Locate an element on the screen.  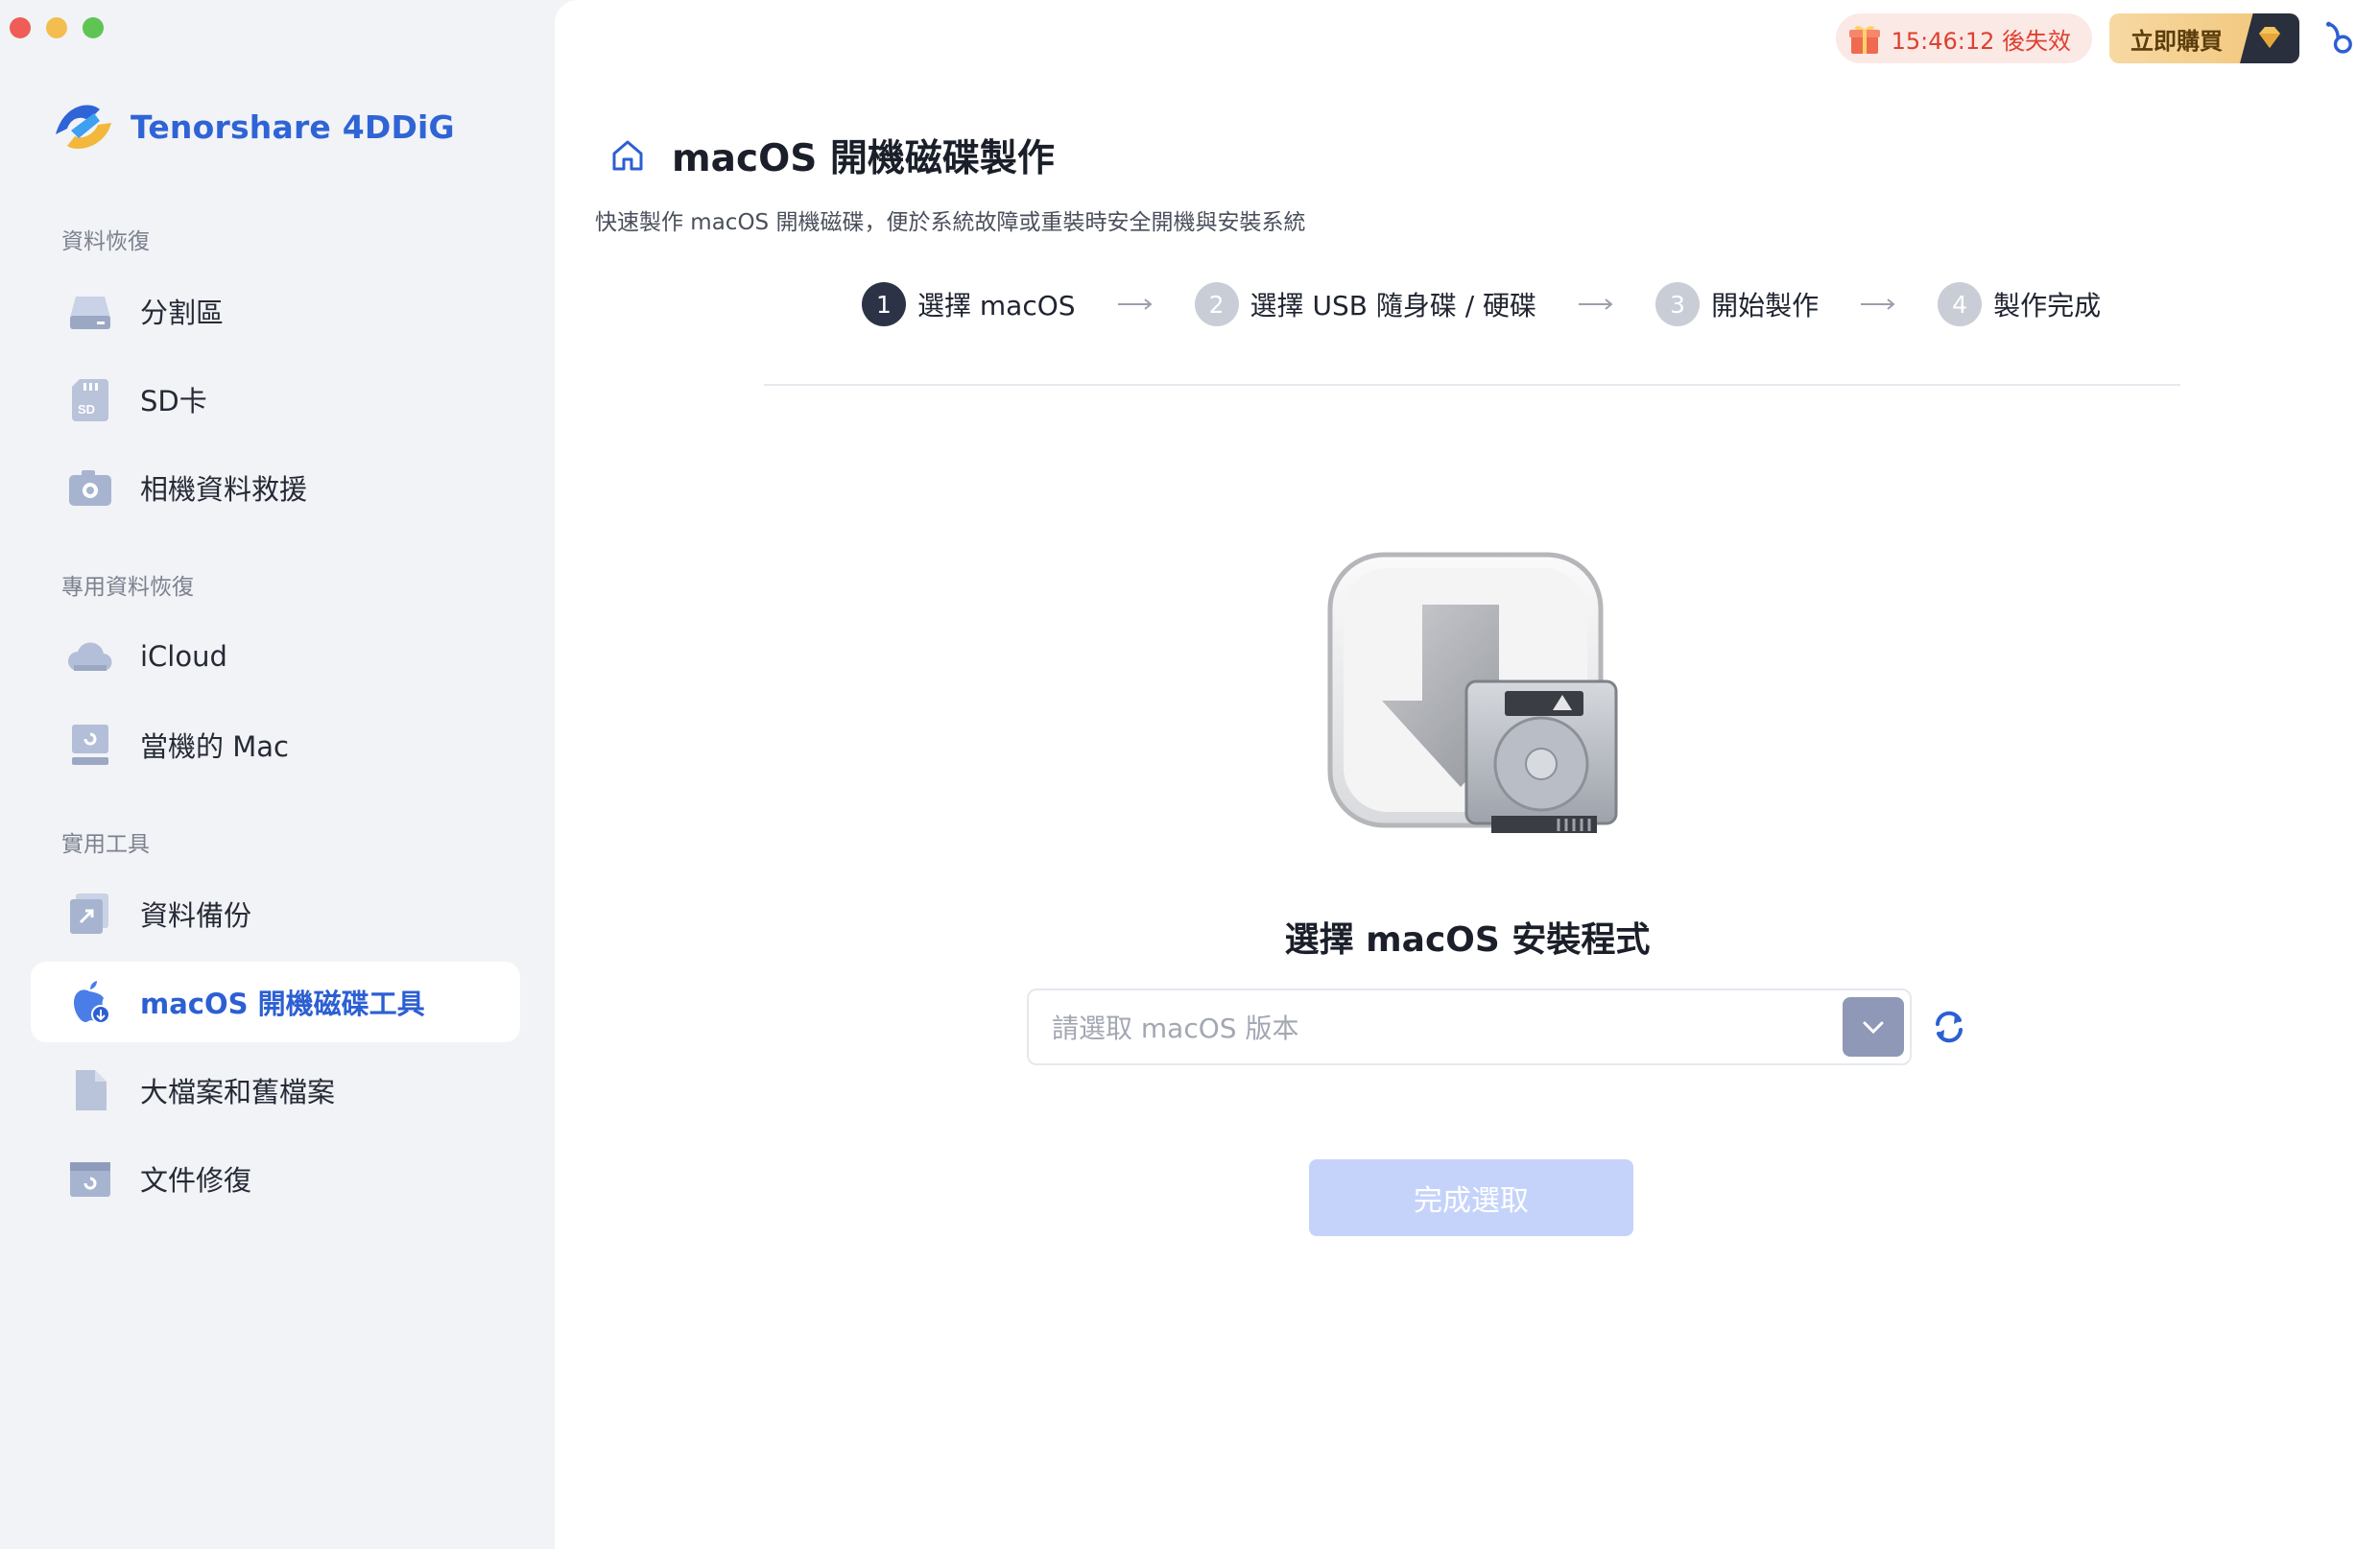
brand: Tenorshare 4DDiG is located at coordinates (253, 126).